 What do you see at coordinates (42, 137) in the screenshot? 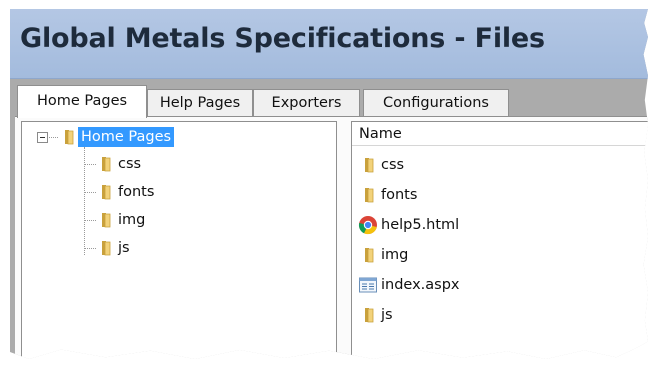
I see `collapse-toggle` at bounding box center [42, 137].